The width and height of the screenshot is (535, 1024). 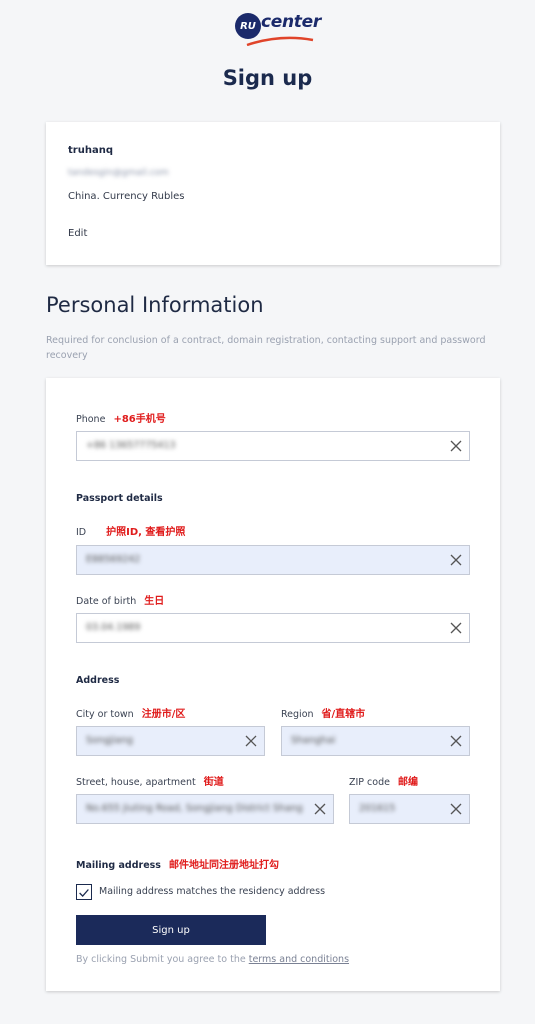 I want to click on city-note: 注册市/区, so click(x=163, y=714).